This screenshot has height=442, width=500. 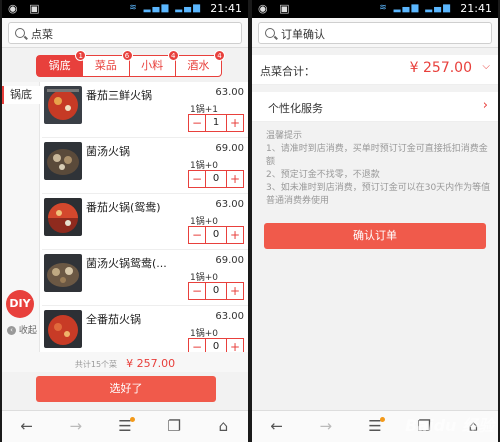 What do you see at coordinates (375, 236) in the screenshot?
I see `confirm-order-button: 确认订单` at bounding box center [375, 236].